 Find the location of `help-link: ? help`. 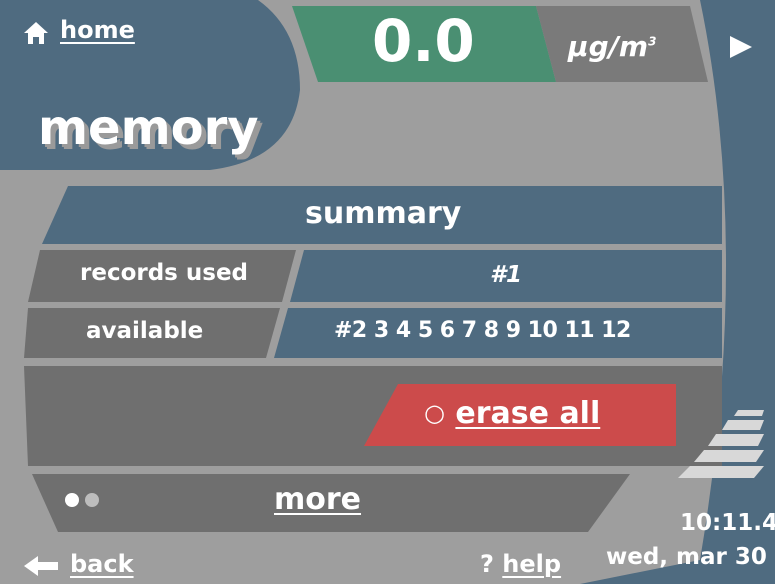

help-link: ? help is located at coordinates (520, 564).